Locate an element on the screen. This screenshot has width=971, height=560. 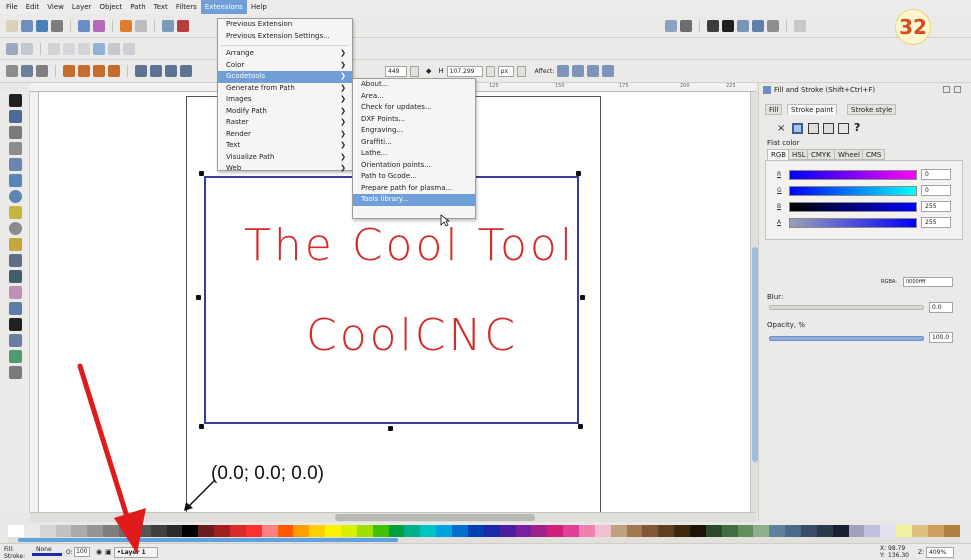
menu-path: Path is located at coordinates (137, 7).